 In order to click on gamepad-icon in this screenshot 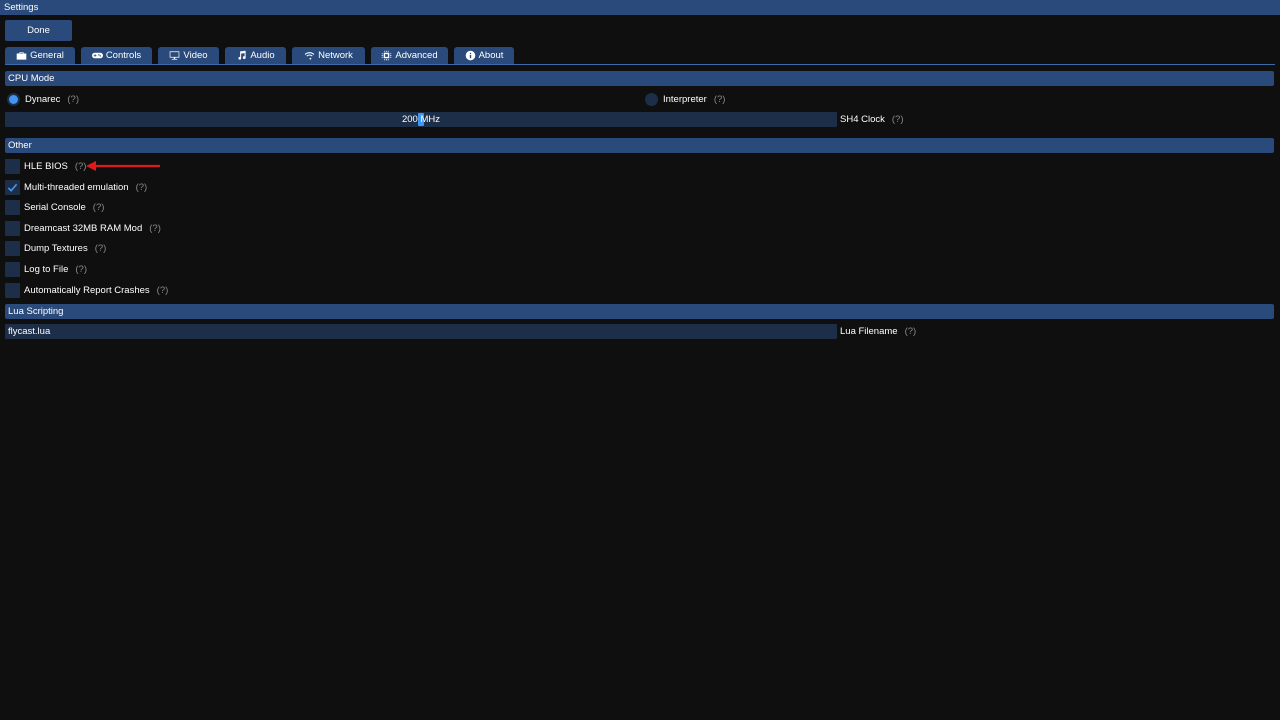, I will do `click(97, 55)`.